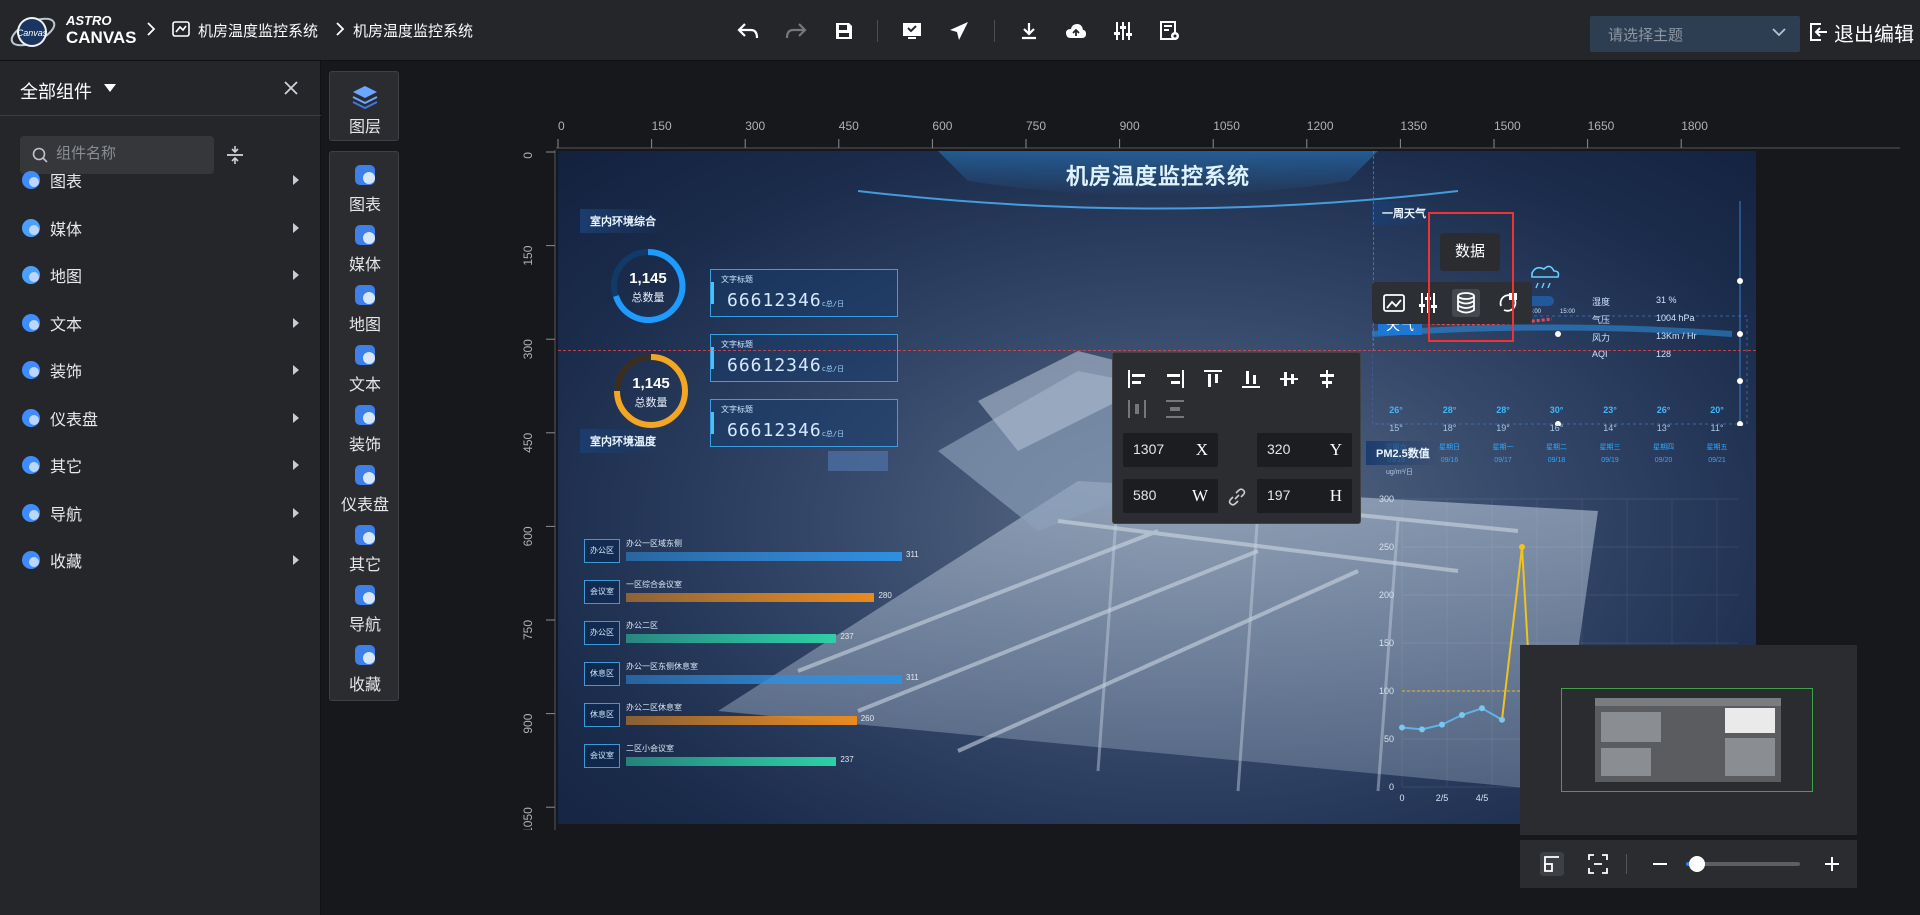  Describe the element at coordinates (712, 423) in the screenshot. I see `card-accent` at that location.